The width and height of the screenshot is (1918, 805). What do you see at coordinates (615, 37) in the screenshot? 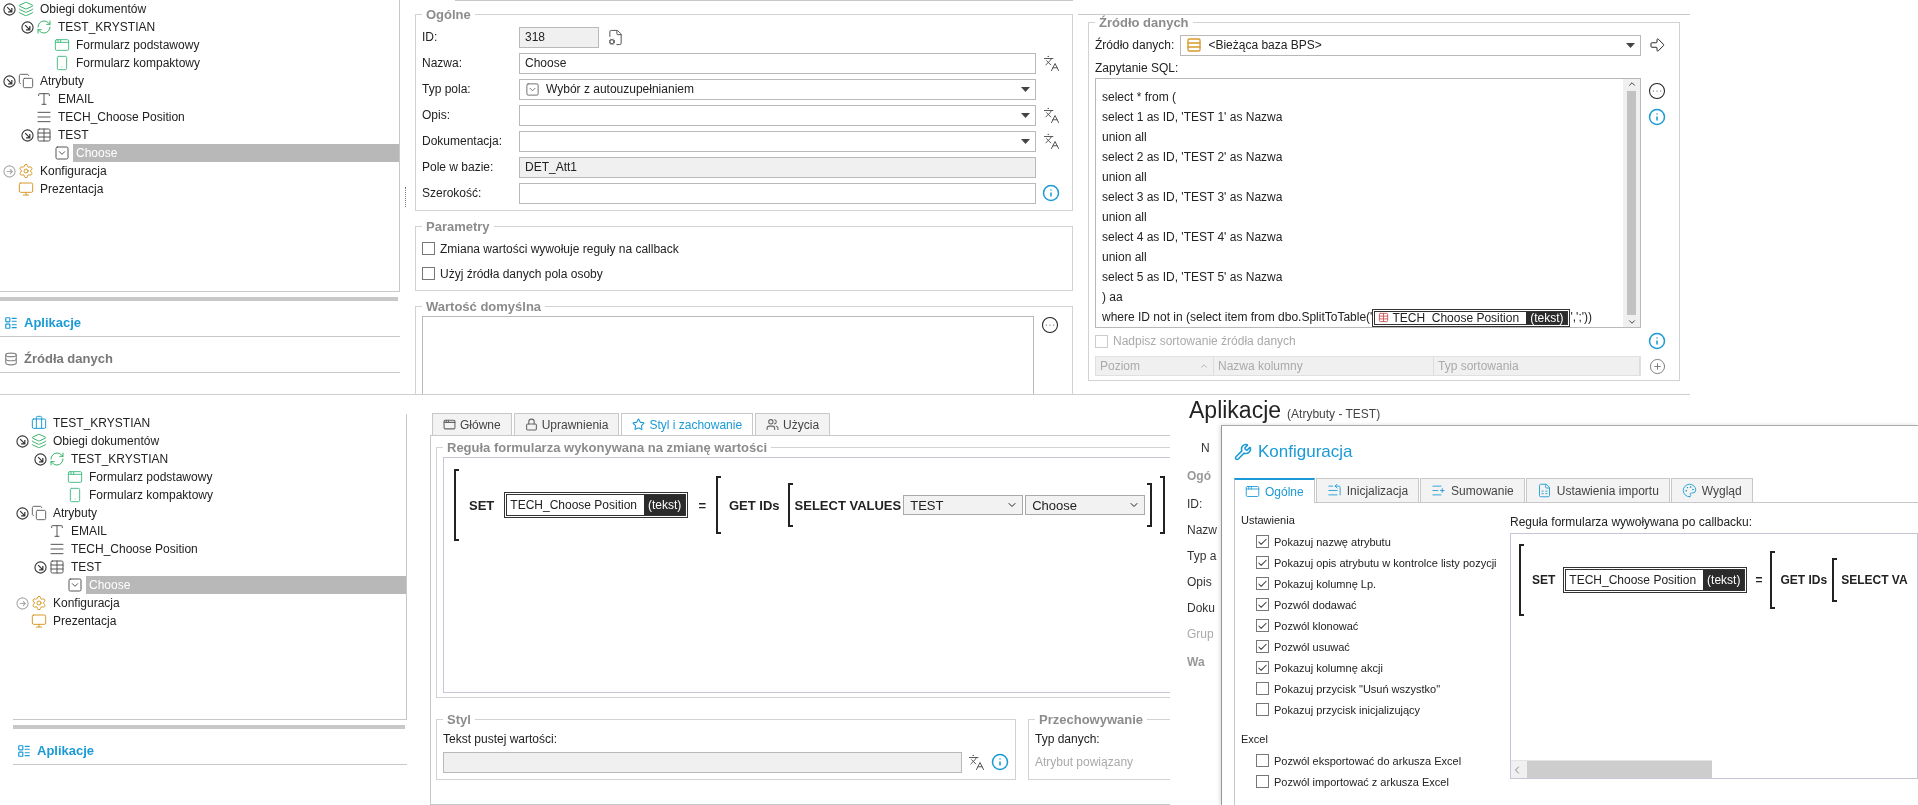
I see `document-gear-icon` at bounding box center [615, 37].